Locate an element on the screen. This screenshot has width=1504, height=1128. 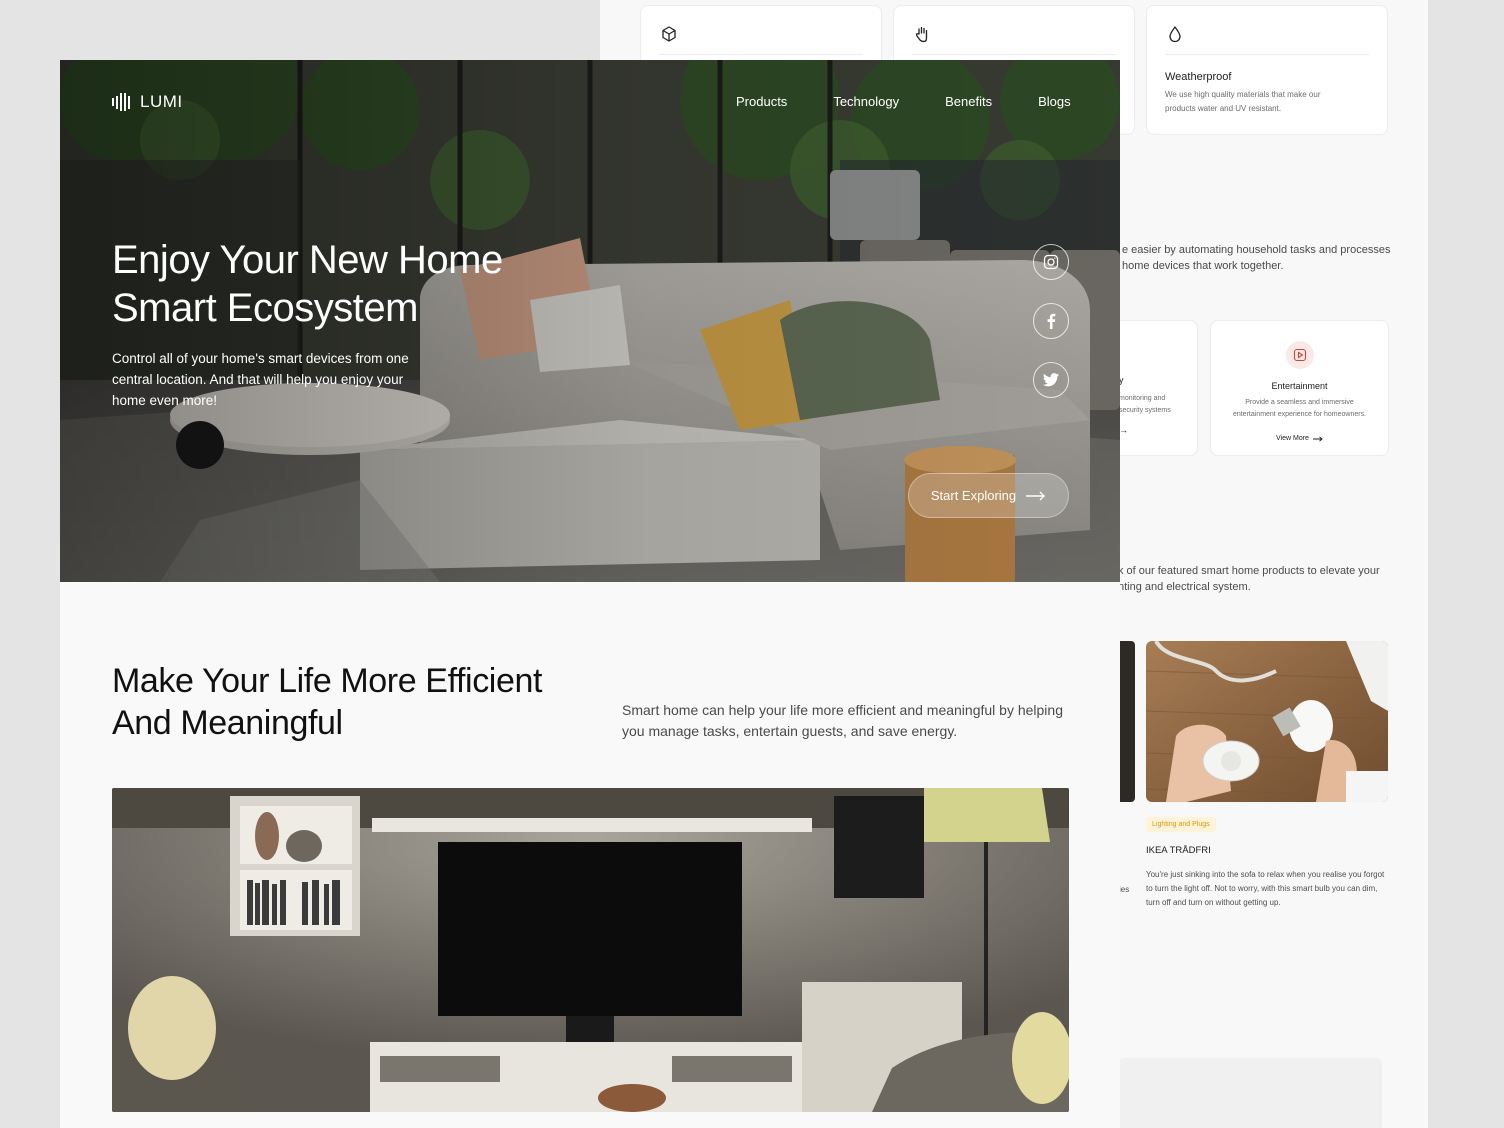
facebook-link is located at coordinates (1051, 321).